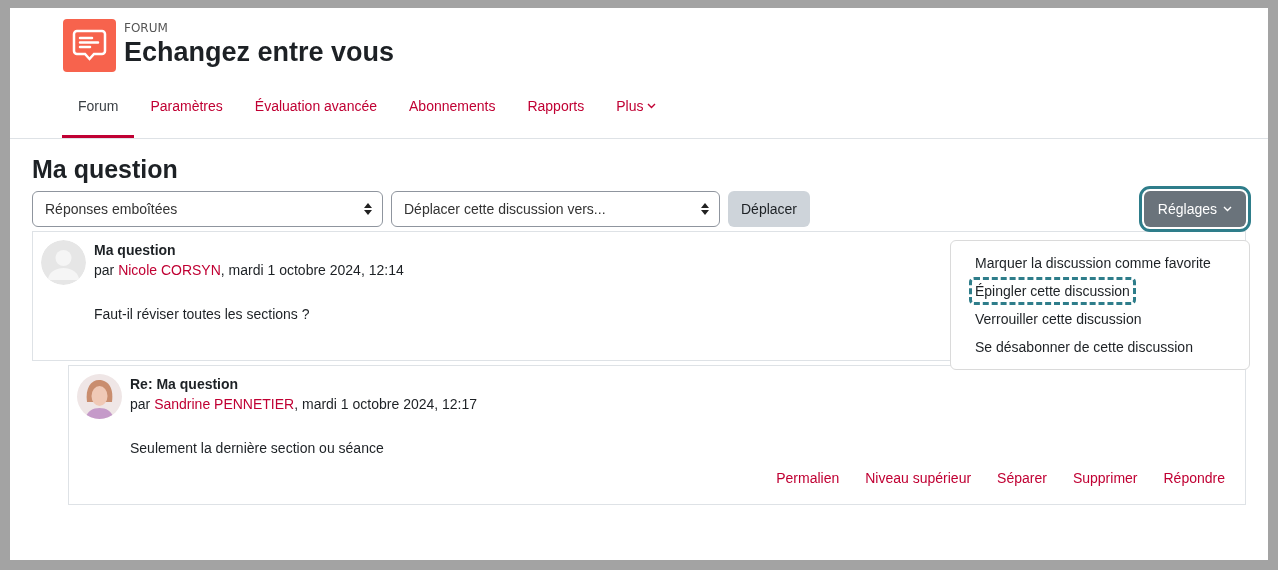  What do you see at coordinates (1052, 291) in the screenshot?
I see `menu-item: Épingler cette discussion` at bounding box center [1052, 291].